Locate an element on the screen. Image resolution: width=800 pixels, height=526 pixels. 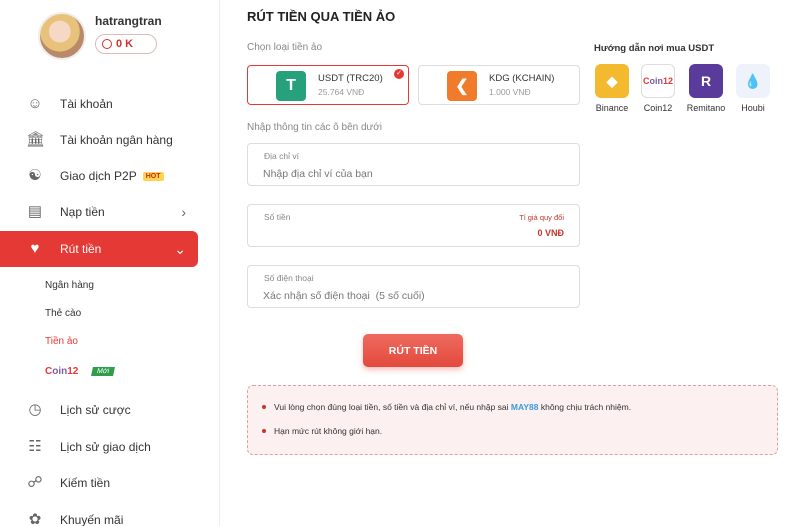
balance-value: 0 K is located at coordinates (125, 44).